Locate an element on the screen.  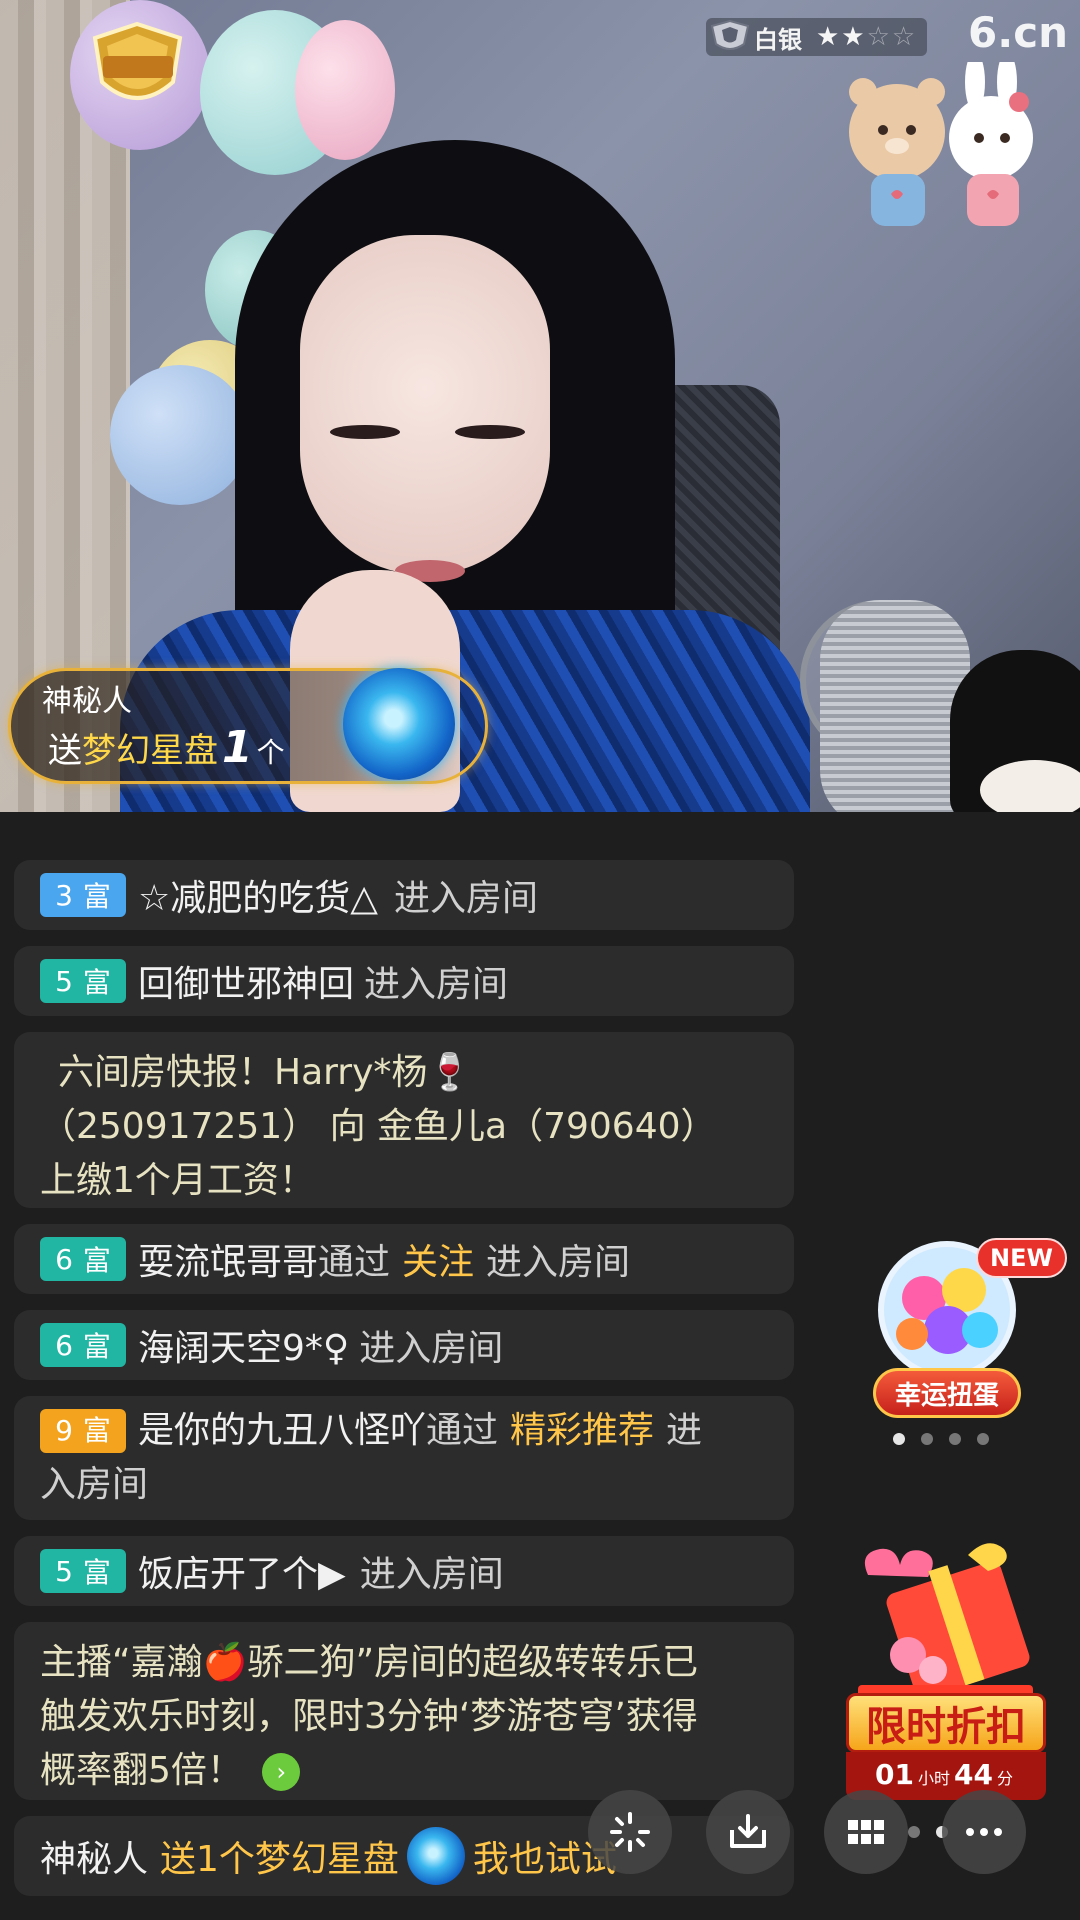
announcement-line: 触发欢乐时刻，限时3分钟‘梦游苍穹’获得 is located at coordinates (369, 1716).